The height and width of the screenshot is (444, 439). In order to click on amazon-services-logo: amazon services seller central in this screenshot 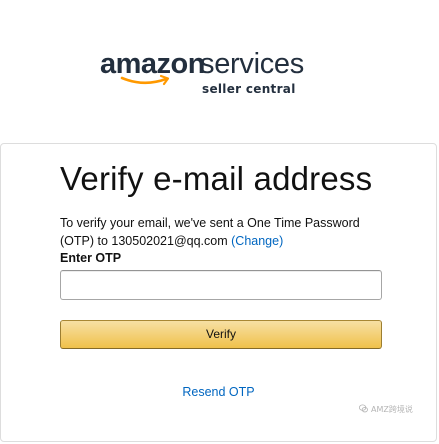, I will do `click(210, 74)`.